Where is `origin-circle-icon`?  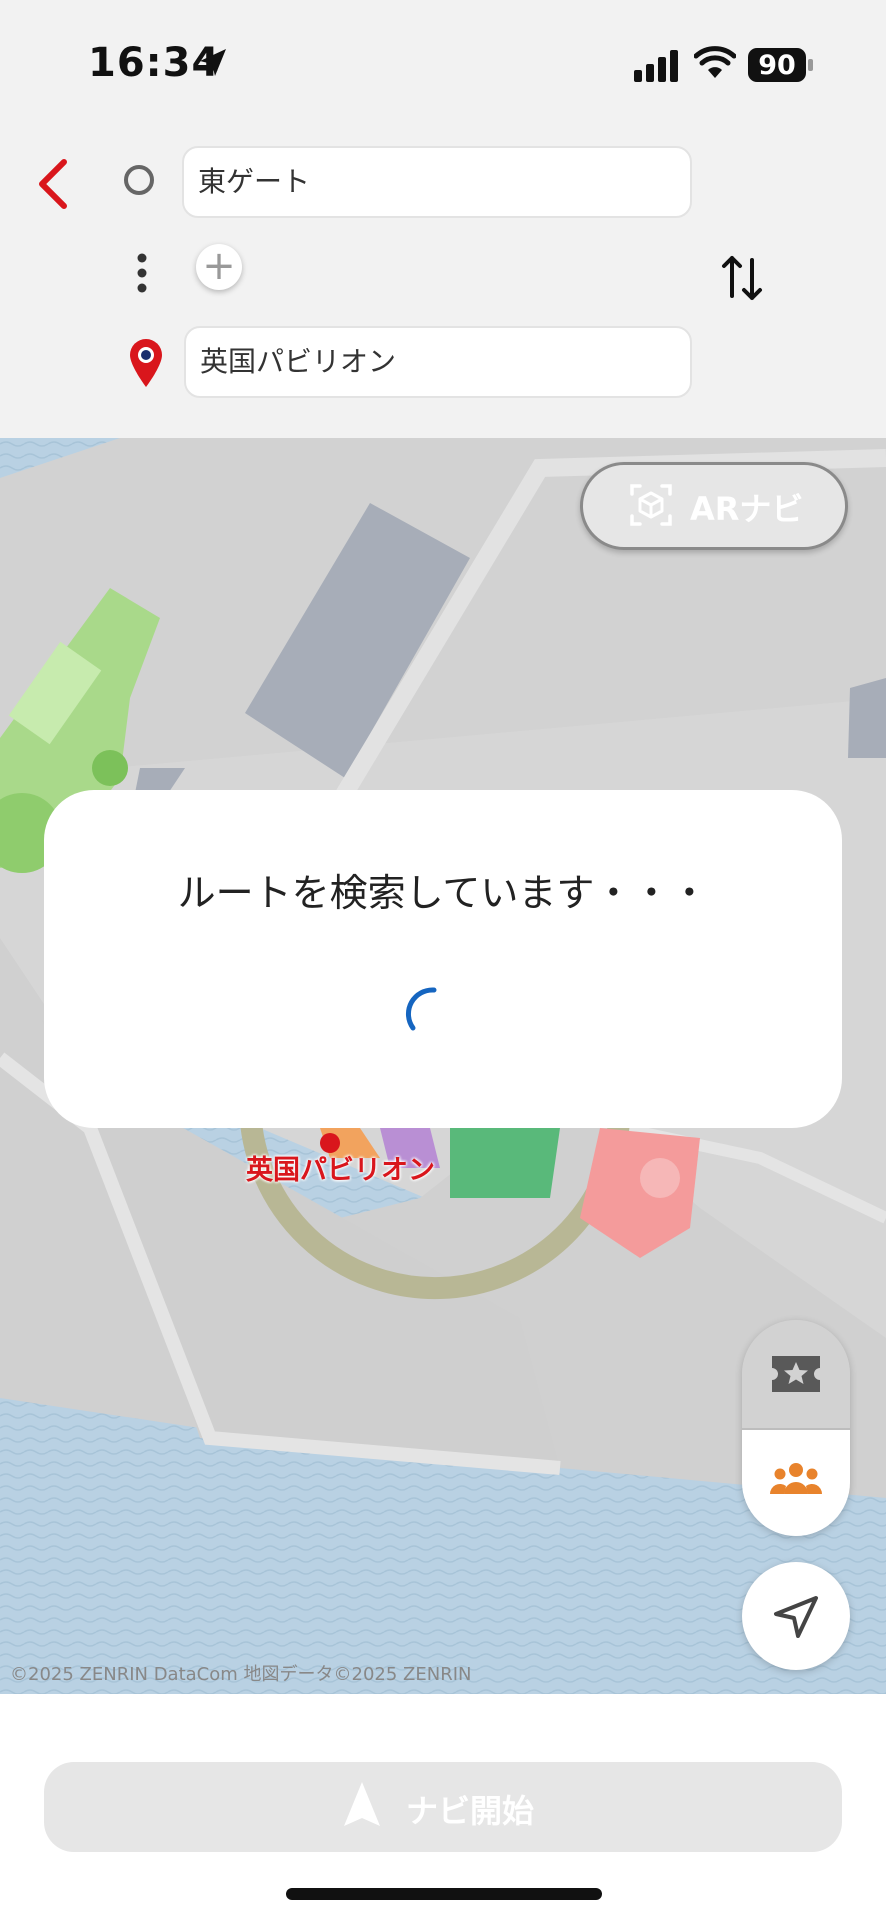
origin-circle-icon is located at coordinates (139, 180).